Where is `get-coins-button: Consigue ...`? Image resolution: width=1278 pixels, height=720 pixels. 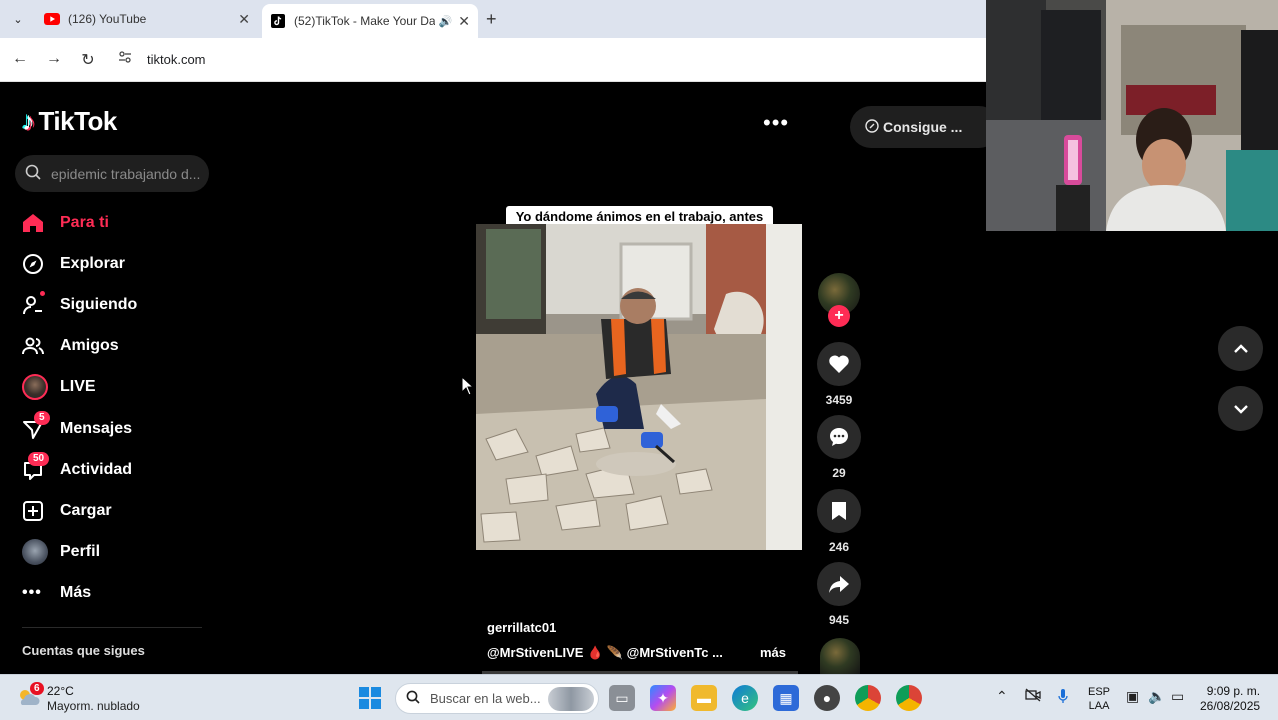
get-coins-button: Consigue ... is located at coordinates (925, 127).